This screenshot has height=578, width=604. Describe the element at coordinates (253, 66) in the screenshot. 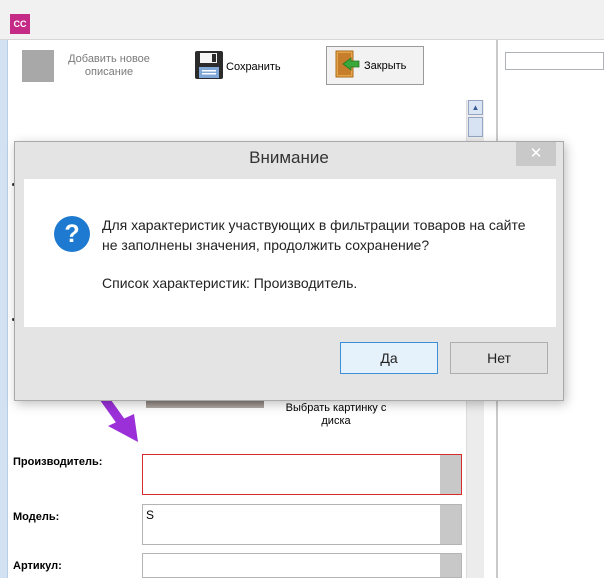

I see `save-label: Сохранить` at that location.